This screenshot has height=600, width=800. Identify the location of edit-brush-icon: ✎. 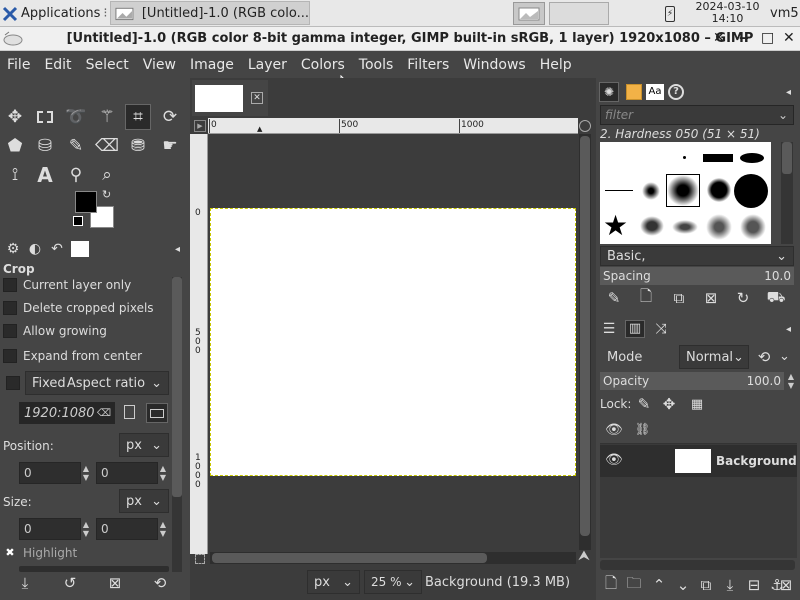
(614, 298).